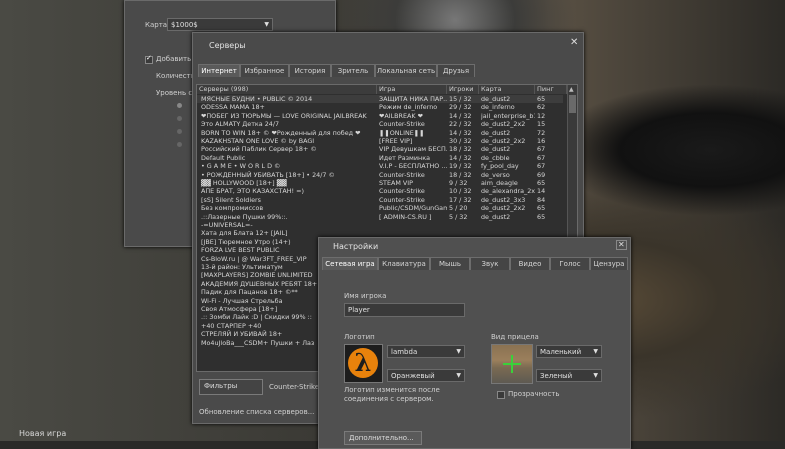 The image size is (785, 449). Describe the element at coordinates (541, 174) in the screenshot. I see `cell-ping: 69` at that location.